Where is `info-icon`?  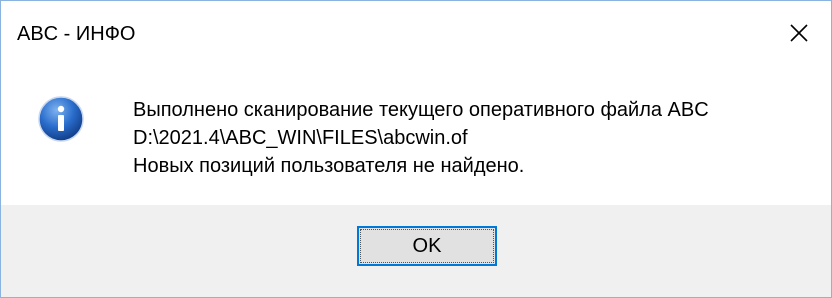 info-icon is located at coordinates (61, 119).